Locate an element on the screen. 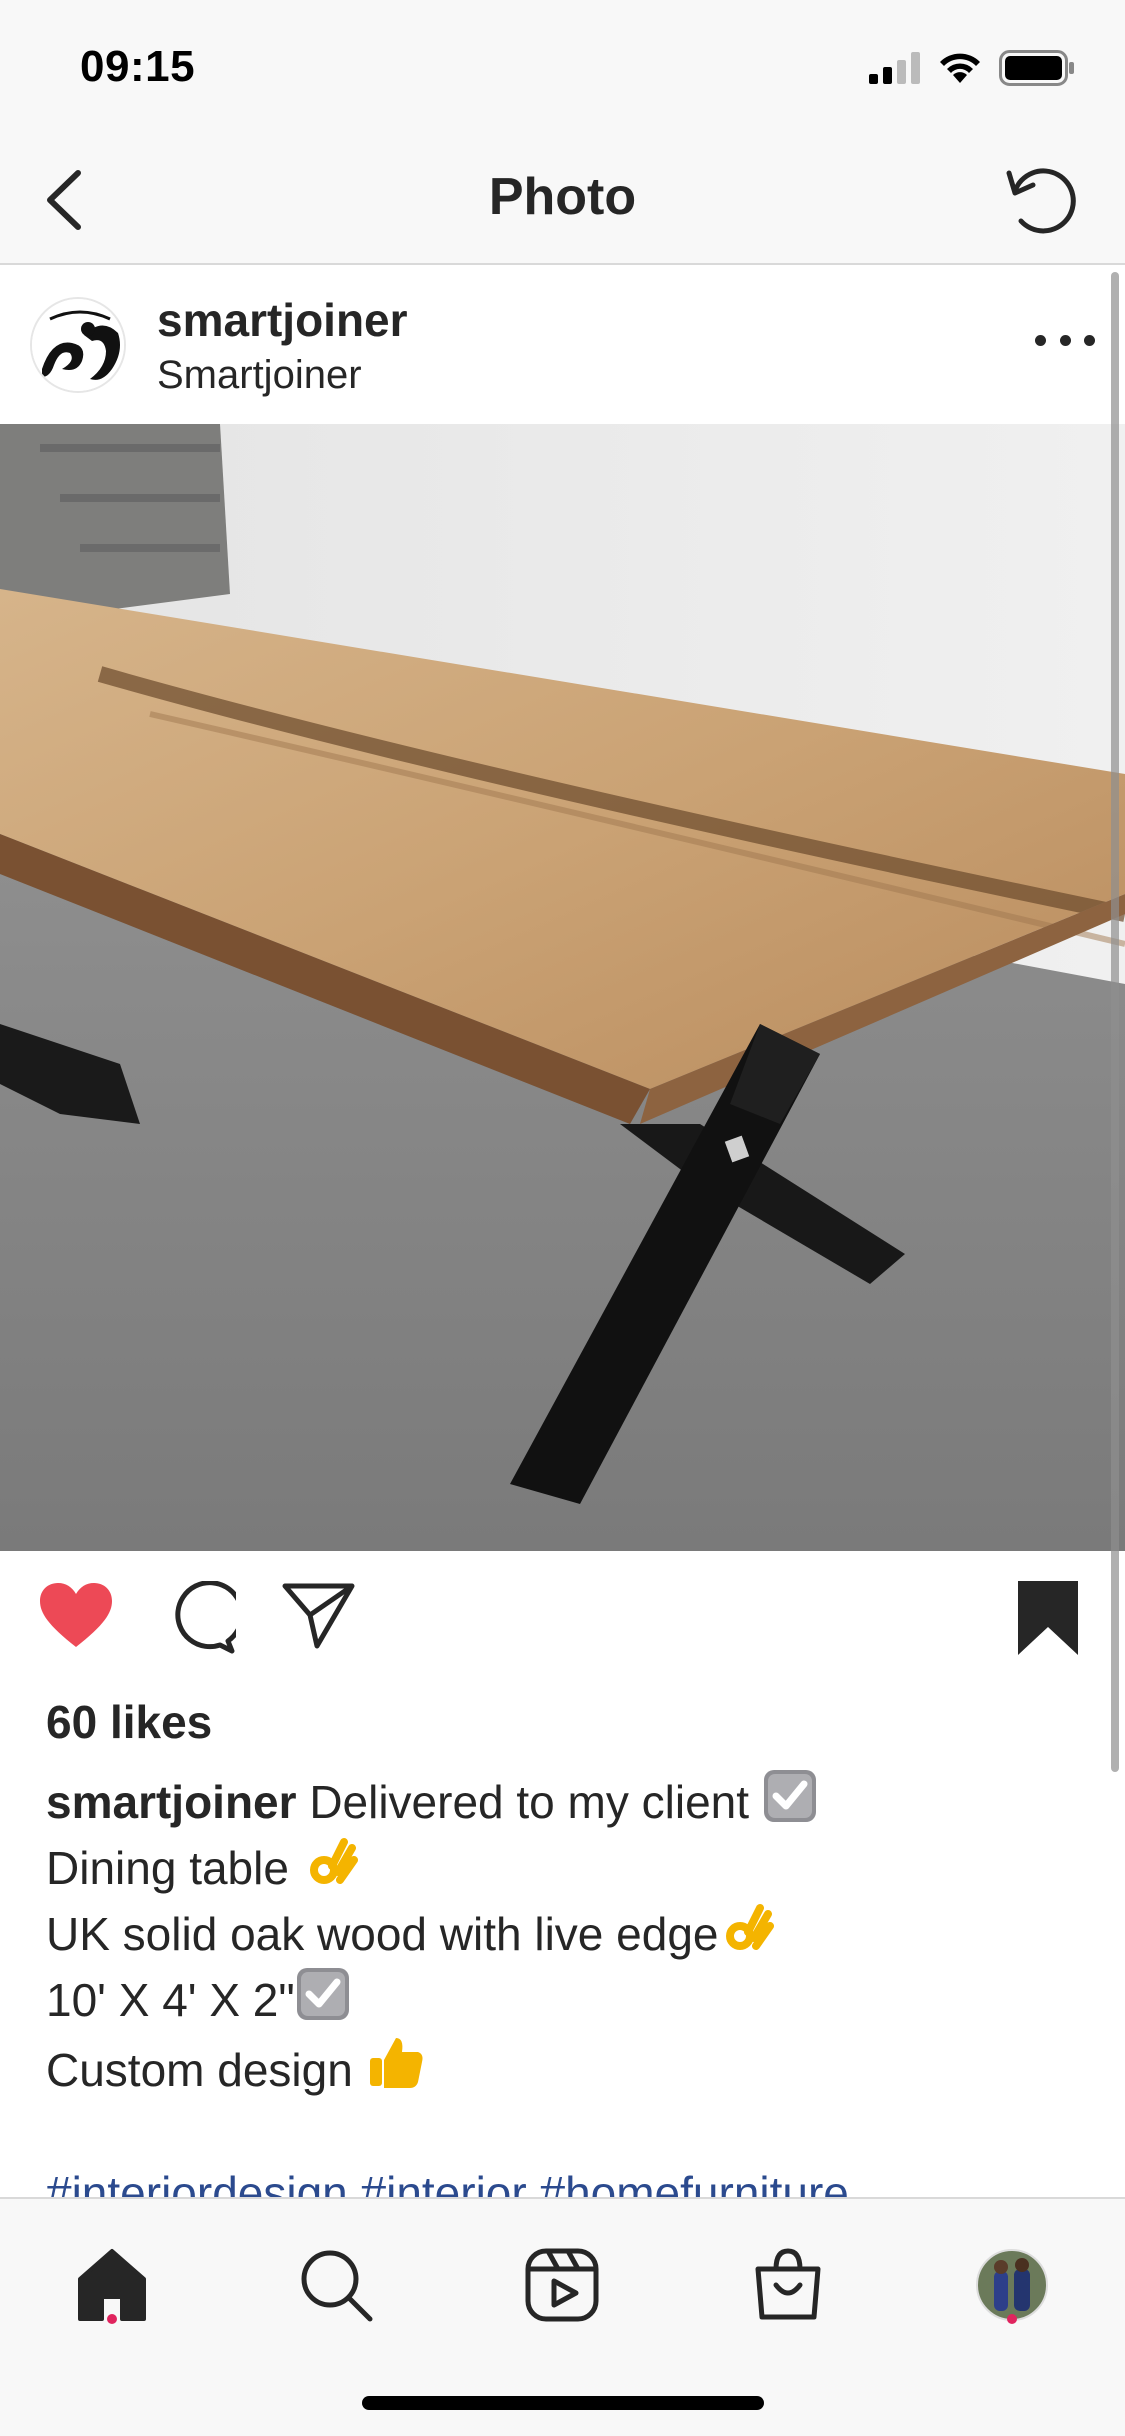 This screenshot has height=2436, width=1125. comment-button is located at coordinates (203, 1620).